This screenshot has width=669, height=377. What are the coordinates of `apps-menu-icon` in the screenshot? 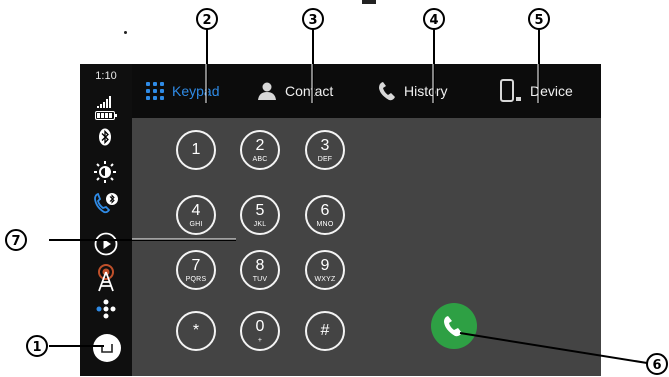 It's located at (106, 312).